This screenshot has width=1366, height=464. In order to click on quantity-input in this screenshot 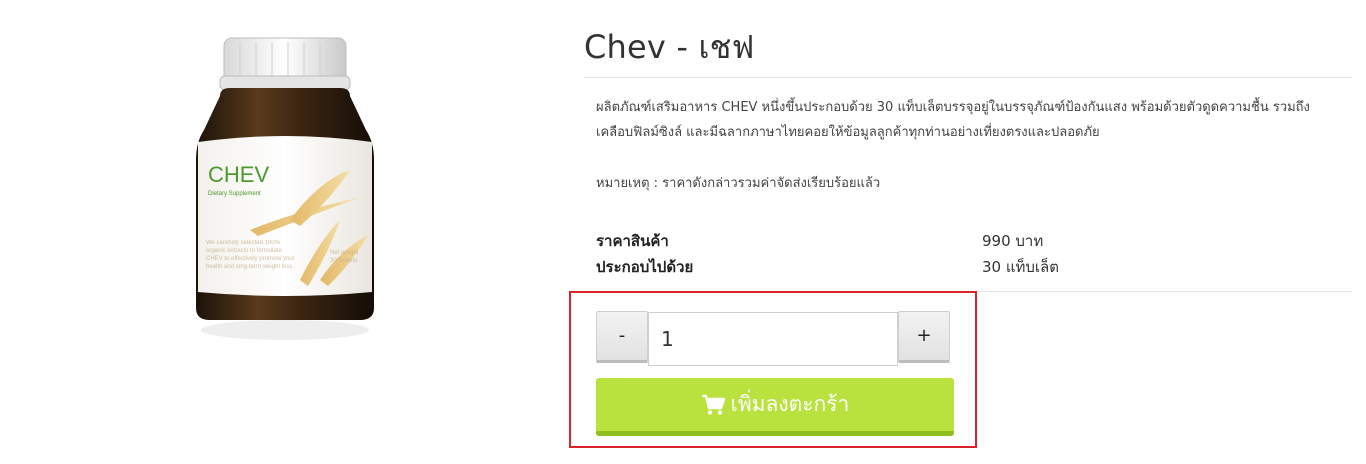, I will do `click(773, 339)`.